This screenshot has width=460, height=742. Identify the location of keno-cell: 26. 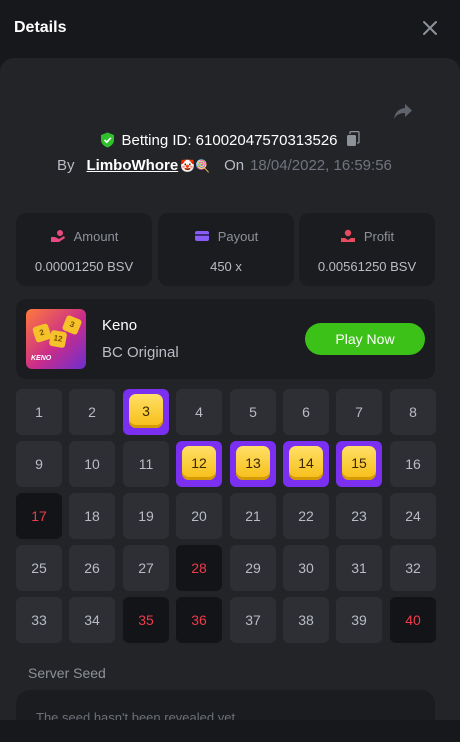
(92, 568).